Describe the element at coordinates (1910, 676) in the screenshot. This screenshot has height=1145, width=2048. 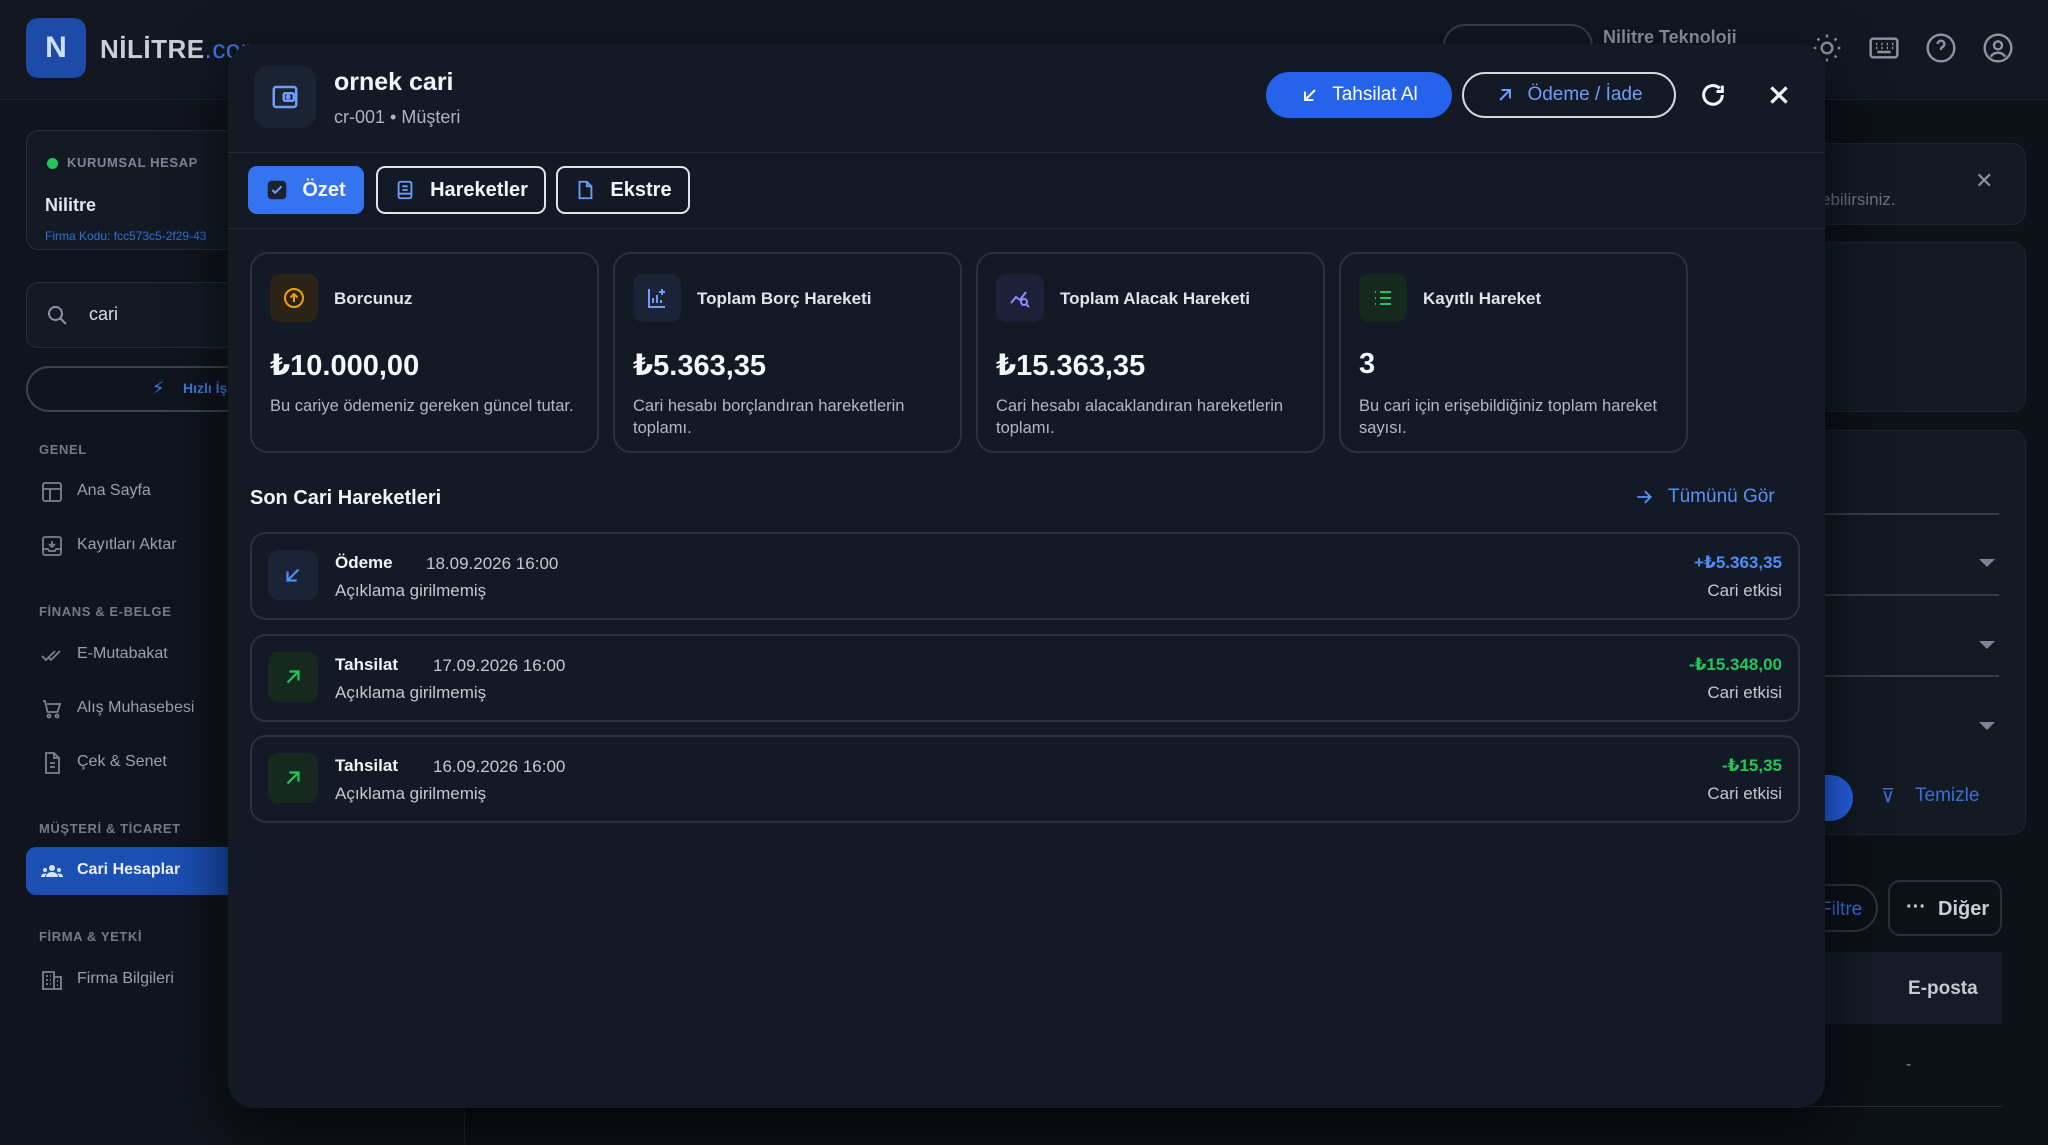
I see `filter-field-line` at that location.